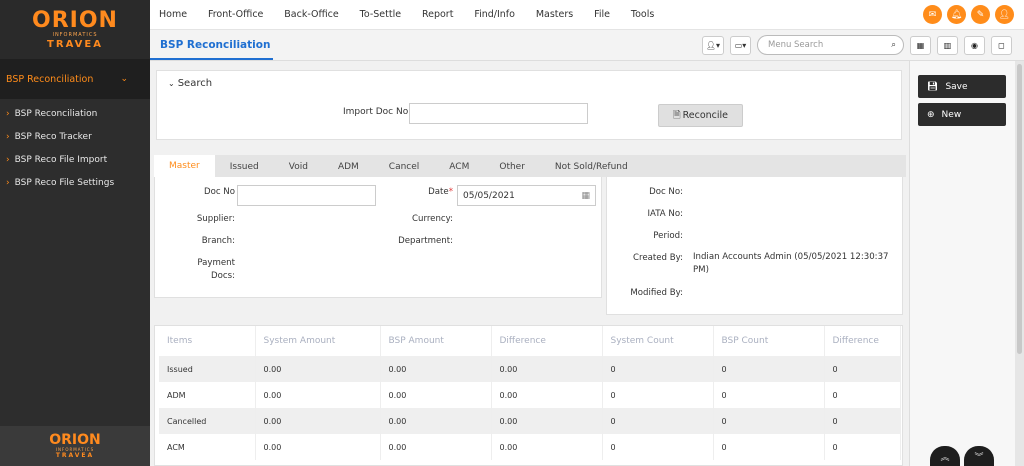 This screenshot has width=1024, height=466. I want to click on nav-report: Report, so click(438, 14).